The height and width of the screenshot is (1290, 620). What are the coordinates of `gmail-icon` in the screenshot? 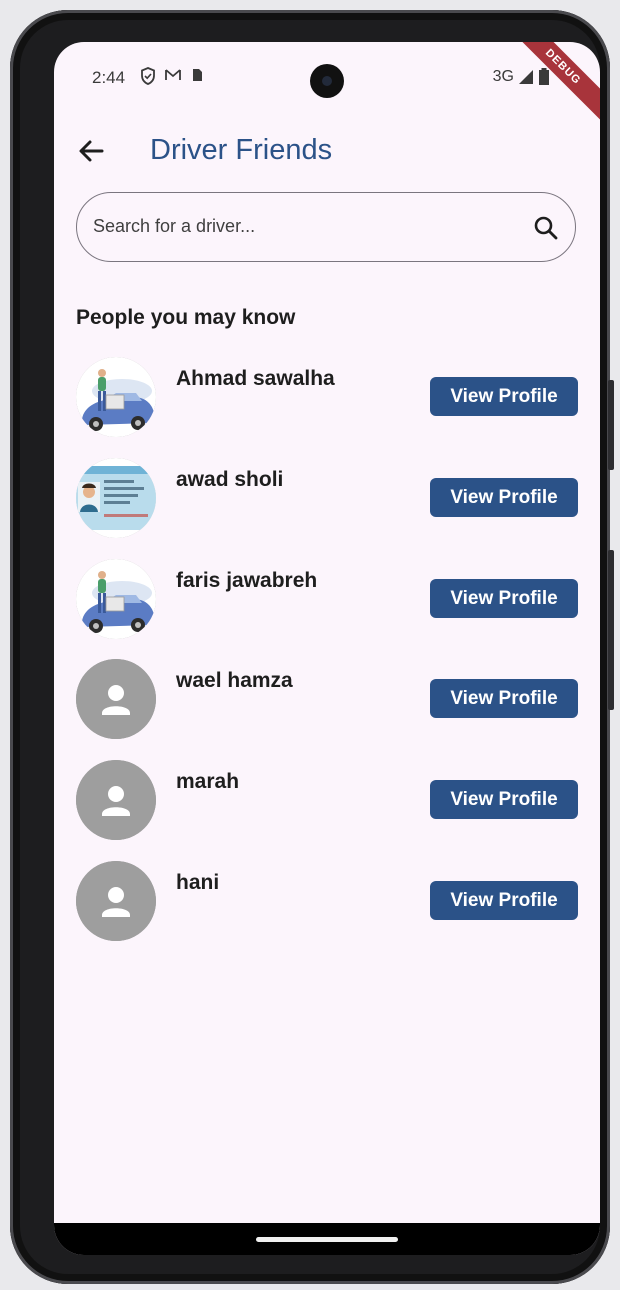 It's located at (173, 74).